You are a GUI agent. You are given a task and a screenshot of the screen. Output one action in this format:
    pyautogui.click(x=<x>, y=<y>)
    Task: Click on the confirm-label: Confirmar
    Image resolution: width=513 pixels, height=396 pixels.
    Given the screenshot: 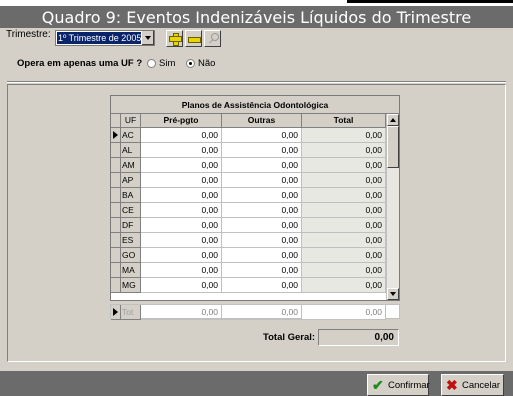 What is the action you would take?
    pyautogui.click(x=409, y=385)
    